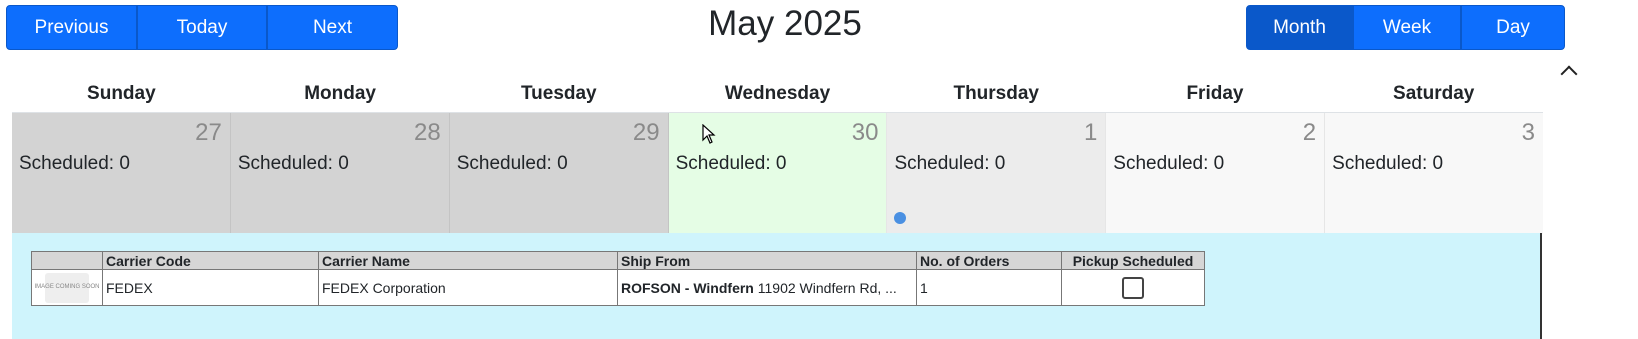 The height and width of the screenshot is (339, 1638). I want to click on month-view-button: Month, so click(1299, 27).